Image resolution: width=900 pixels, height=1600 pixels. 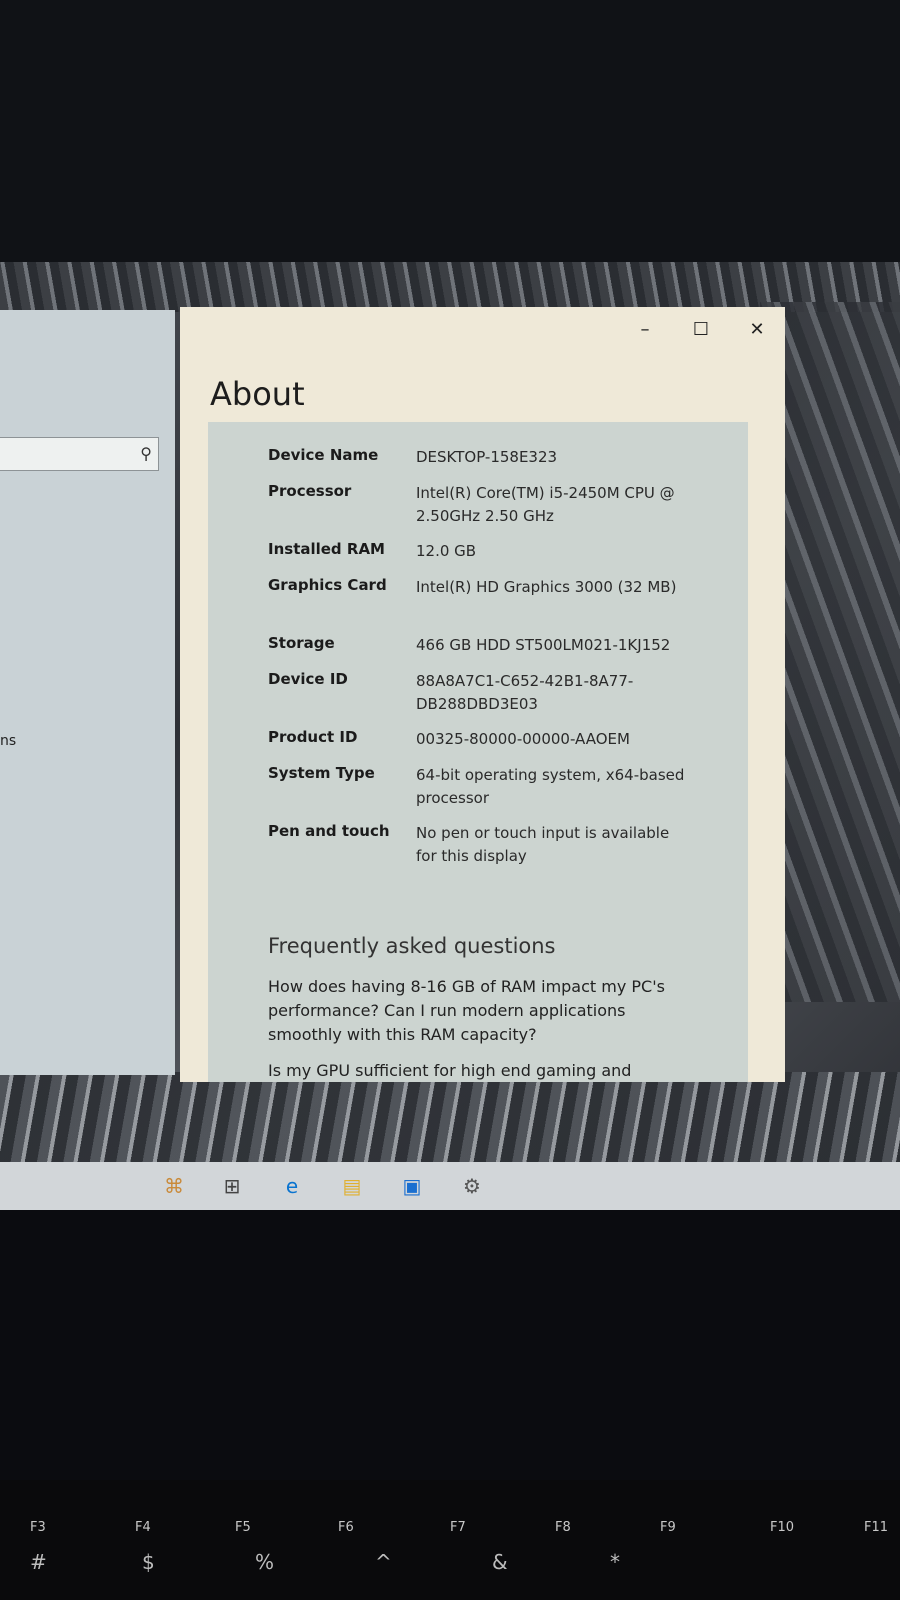 I want to click on key-dollar: $, so click(x=148, y=1562).